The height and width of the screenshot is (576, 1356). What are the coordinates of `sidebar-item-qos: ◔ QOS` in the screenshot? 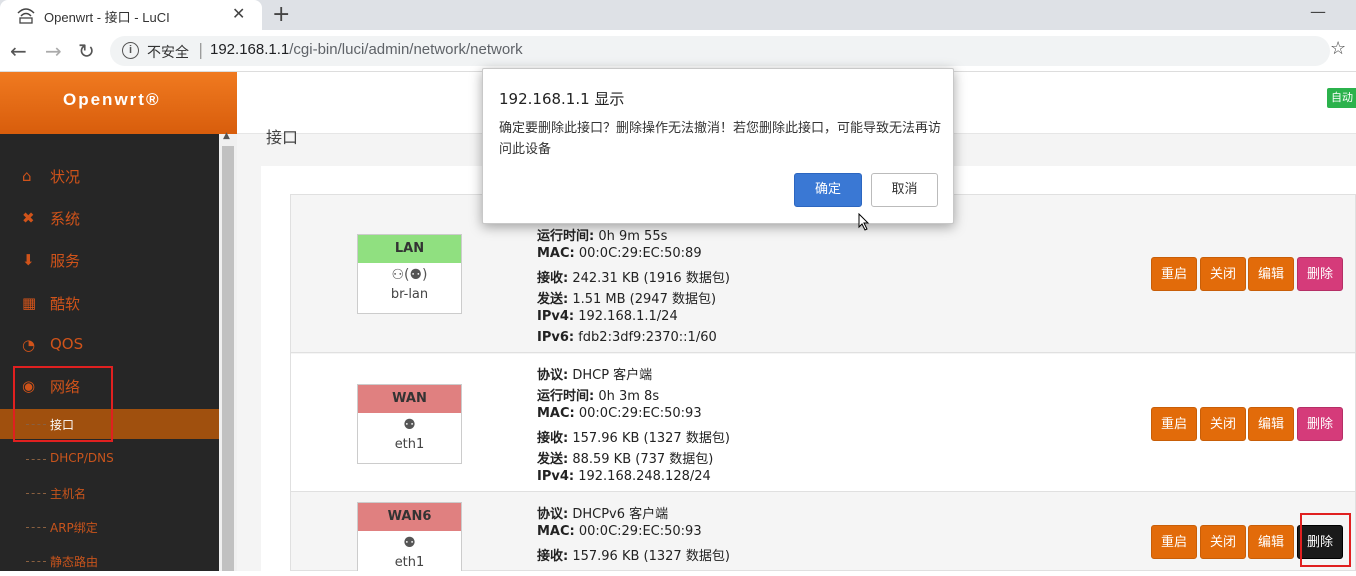 It's located at (109, 346).